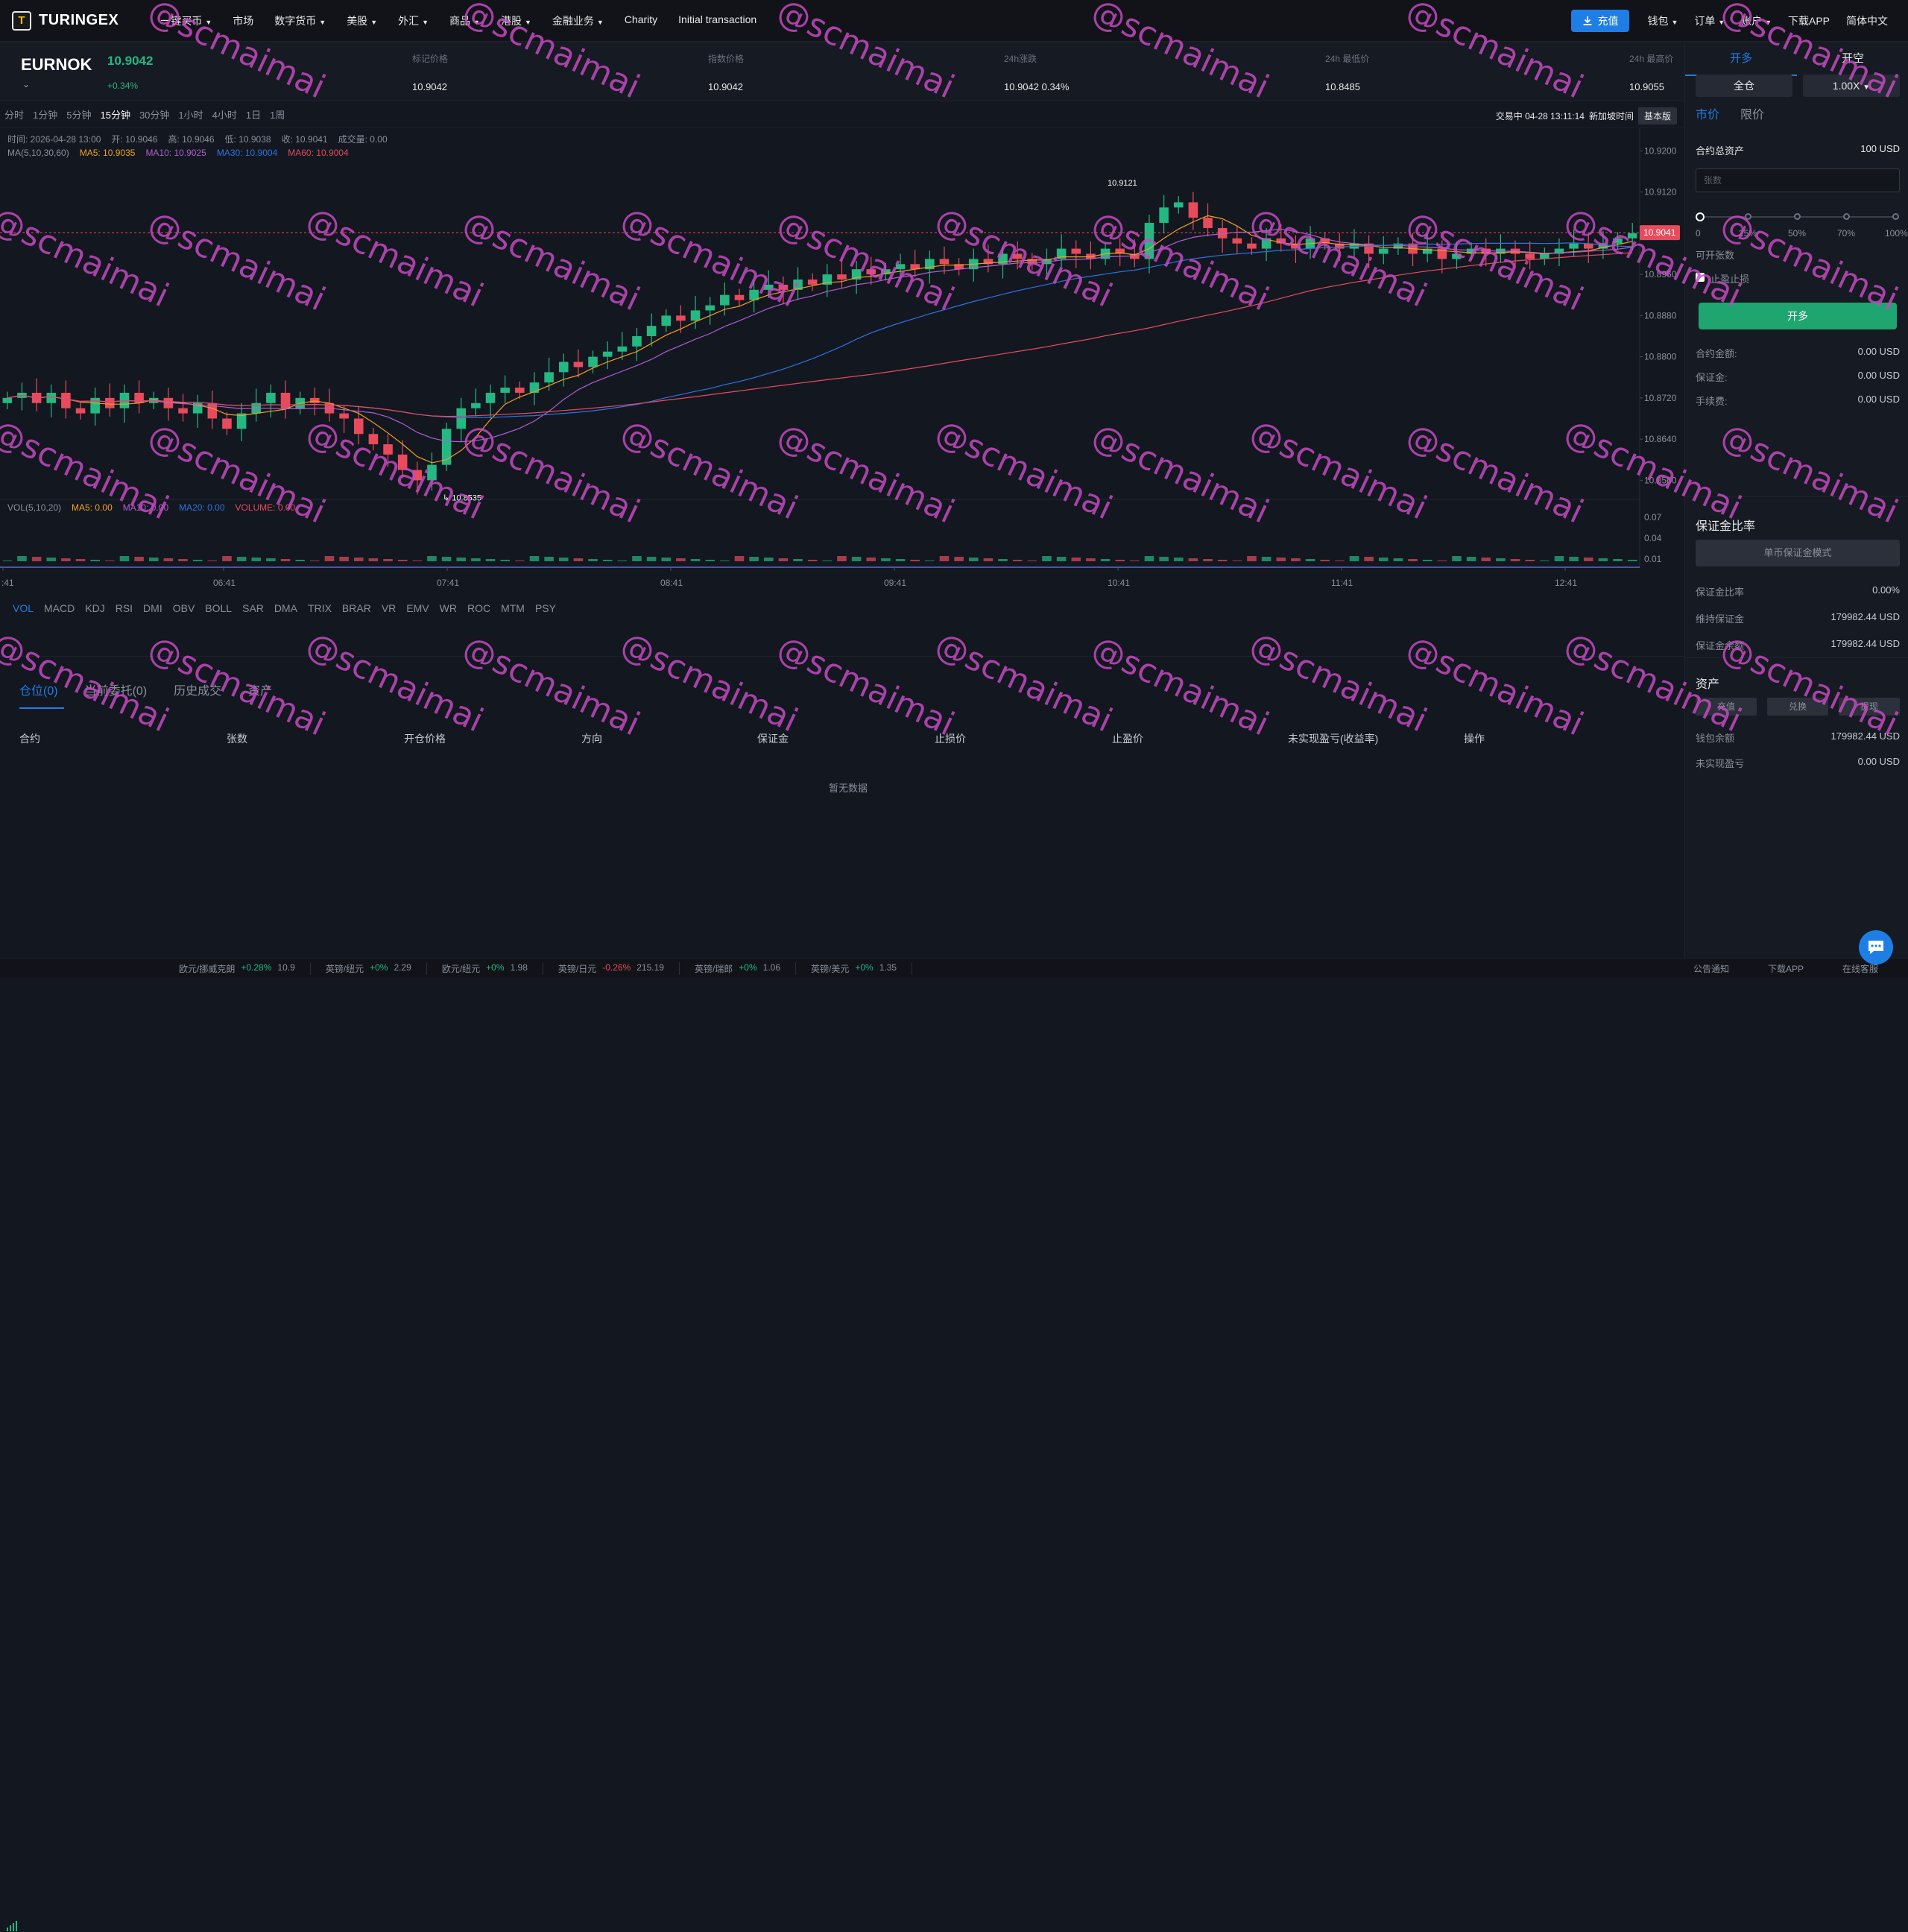 Image resolution: width=1908 pixels, height=1932 pixels. What do you see at coordinates (369, 969) in the screenshot?
I see `status-ticker: 英镑/纽元 +0% 2.29` at bounding box center [369, 969].